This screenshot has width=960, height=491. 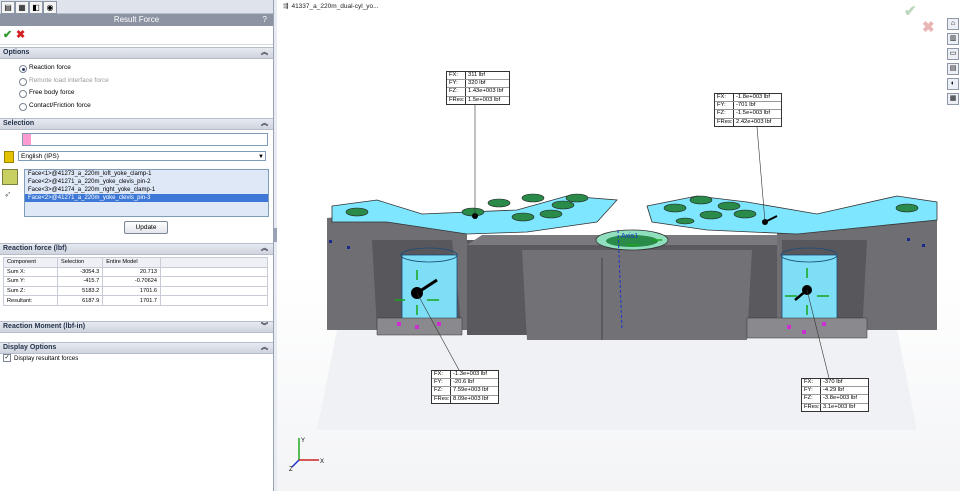 What do you see at coordinates (7, 358) in the screenshot?
I see `checkbox-checked-icon: ✓` at bounding box center [7, 358].